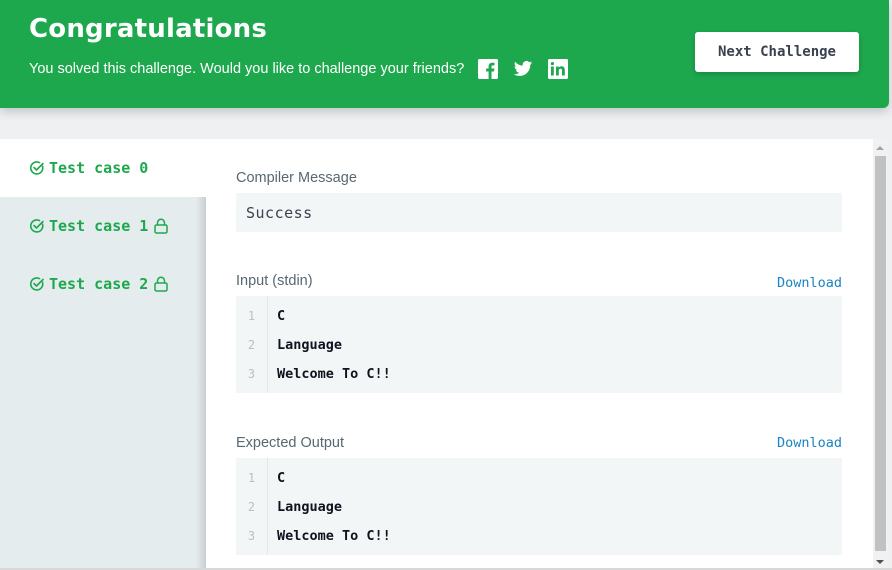 This screenshot has height=570, width=892. What do you see at coordinates (539, 344) in the screenshot?
I see `input-code-block: 1 C 2 Language 3 Welcome To C!!` at bounding box center [539, 344].